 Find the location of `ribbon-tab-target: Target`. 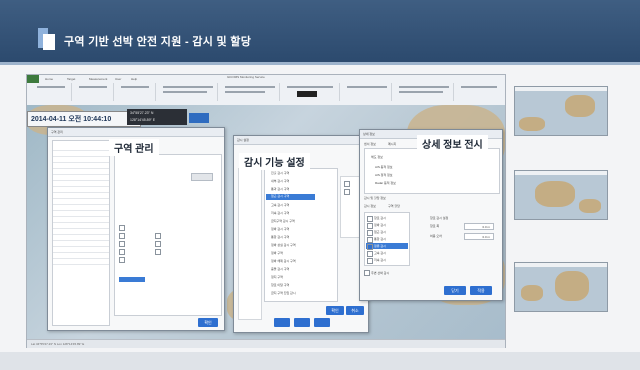

ribbon-tab-target: Target is located at coordinates (71, 79).